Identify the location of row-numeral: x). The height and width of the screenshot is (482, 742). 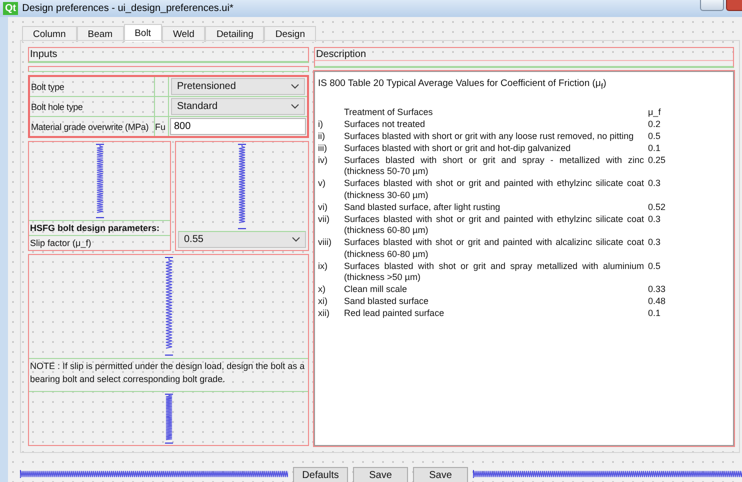
(322, 290).